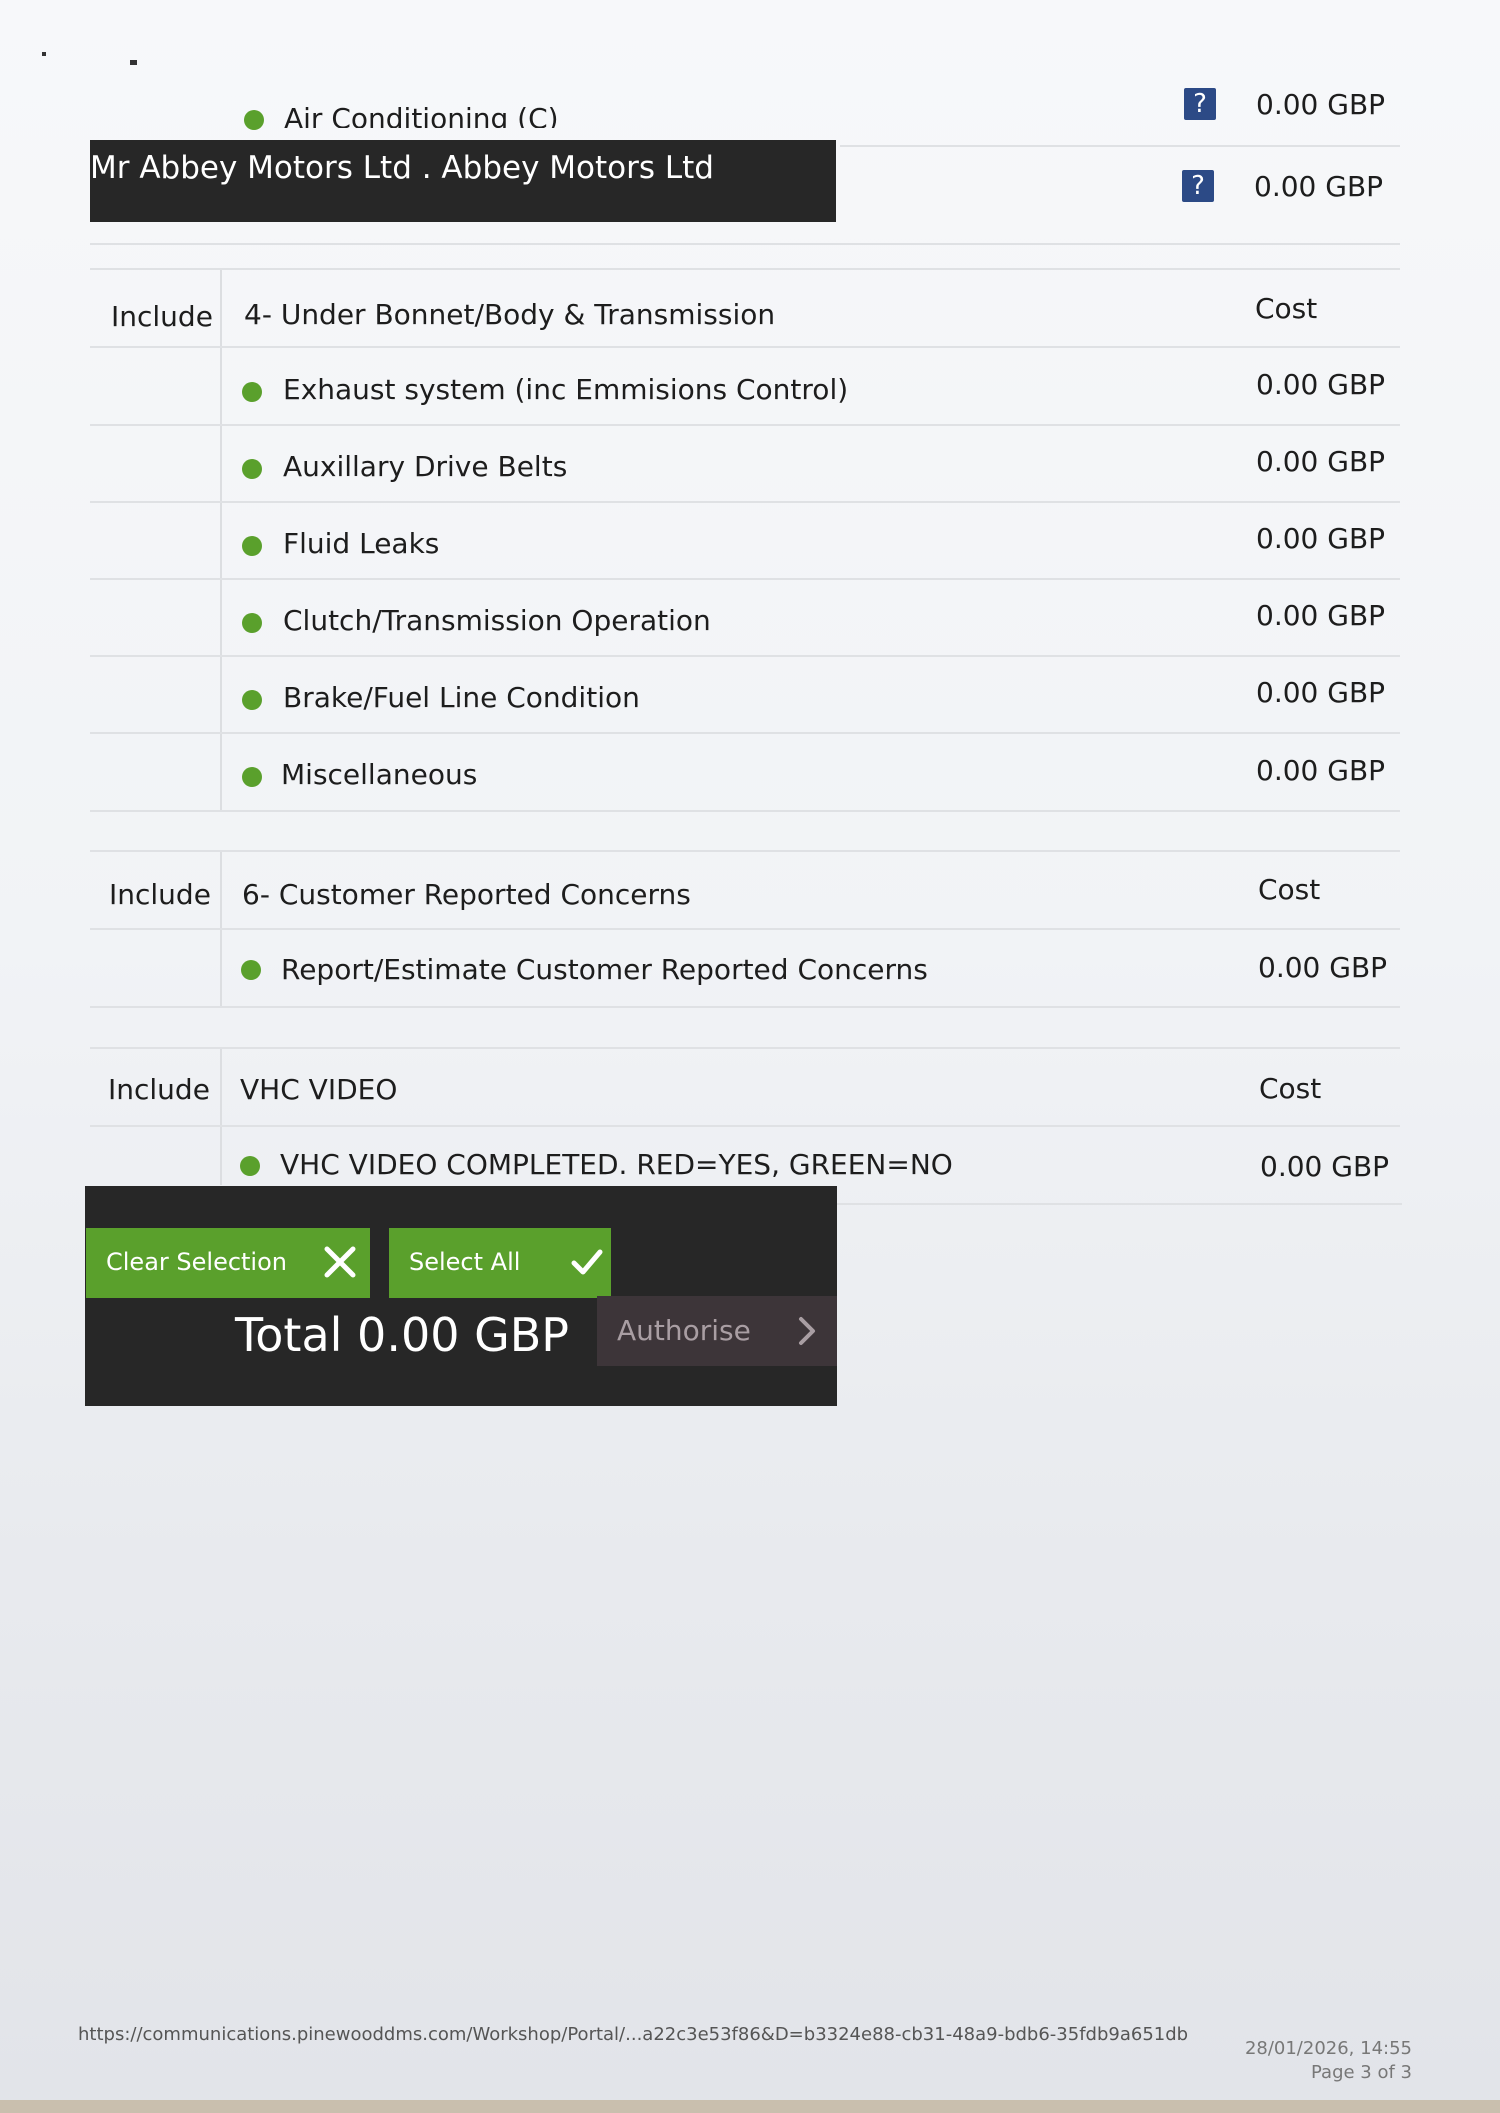 This screenshot has width=1500, height=2113. What do you see at coordinates (361, 543) in the screenshot?
I see `item-label: Fluid Leaks` at bounding box center [361, 543].